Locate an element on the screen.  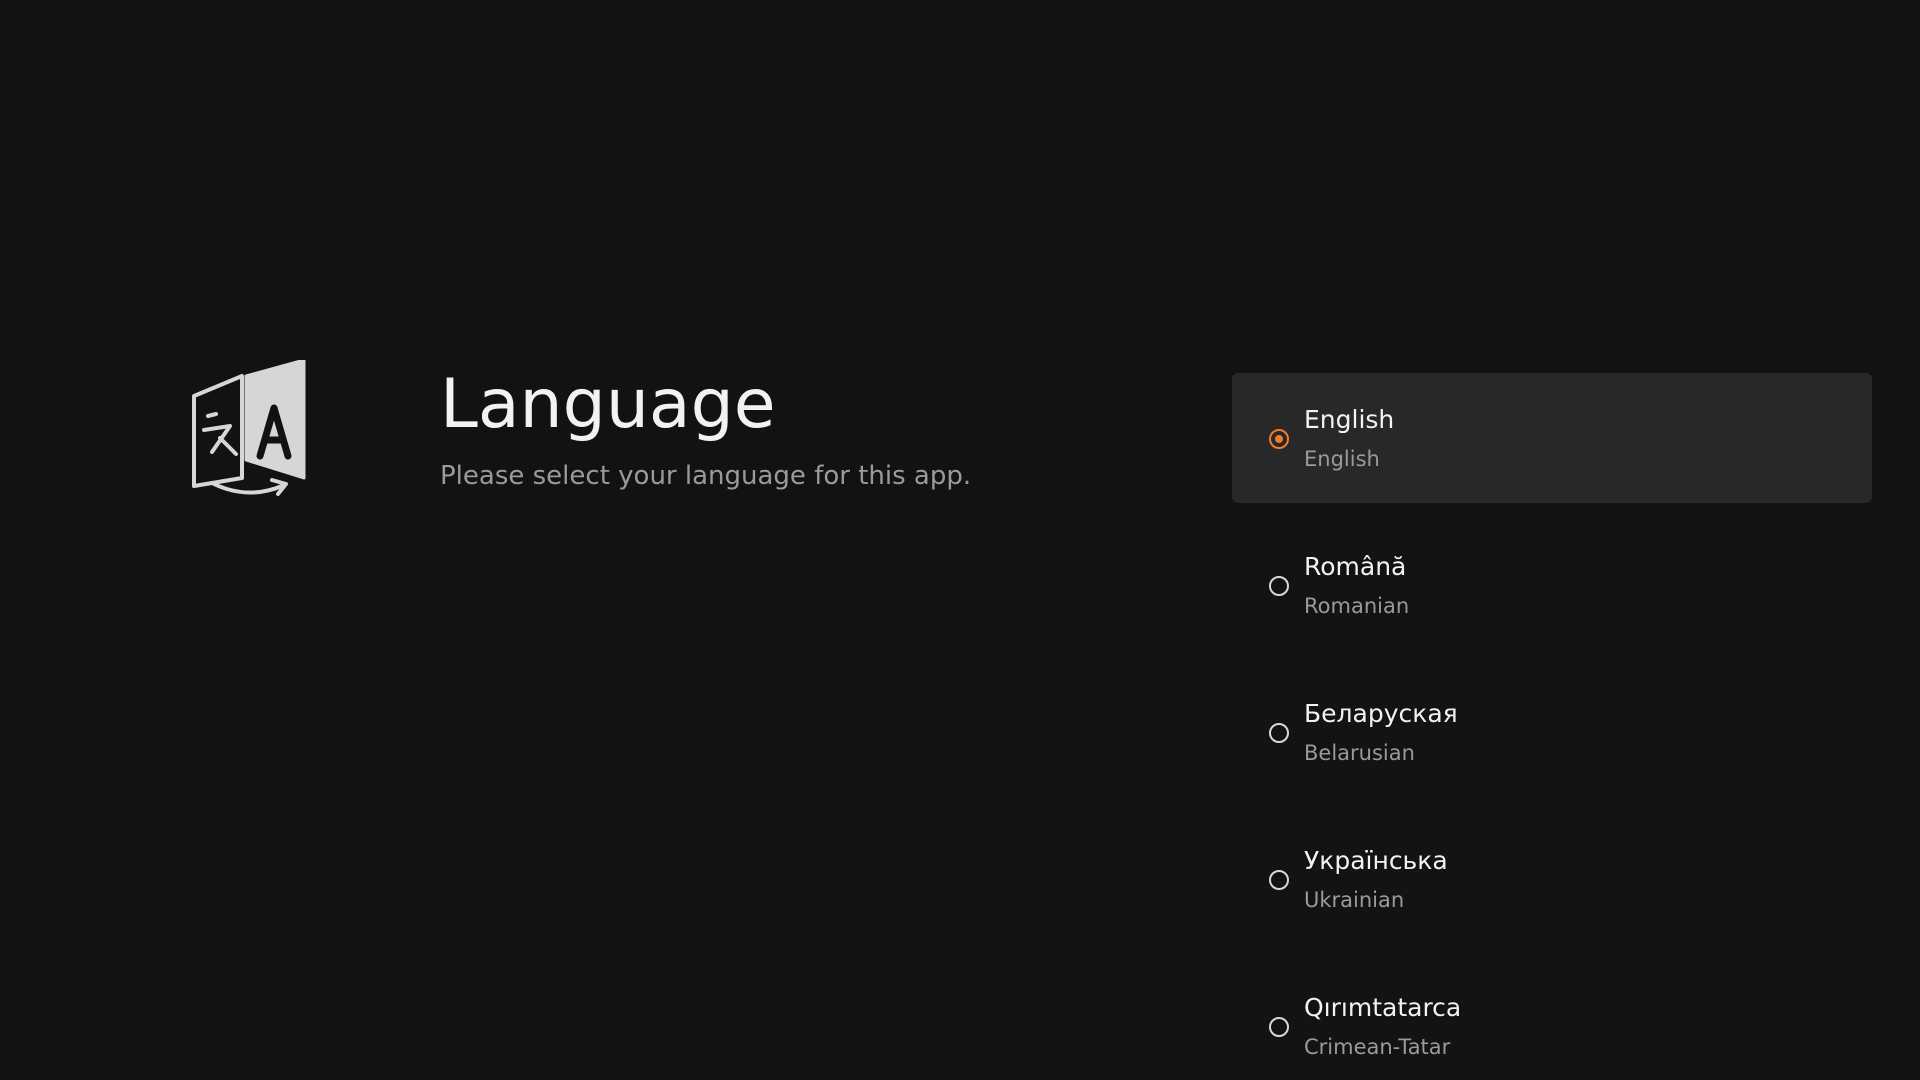
language-item-crimean-tatar: Qırımtatarca Crimean-Tatar is located at coordinates (1552, 1020).